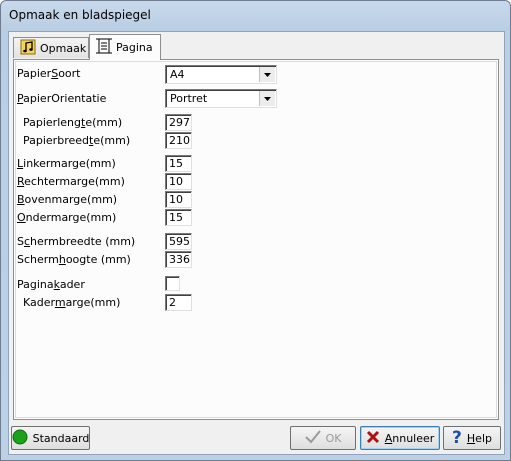  Describe the element at coordinates (178, 181) in the screenshot. I see `rechter-marge-input: 10` at that location.